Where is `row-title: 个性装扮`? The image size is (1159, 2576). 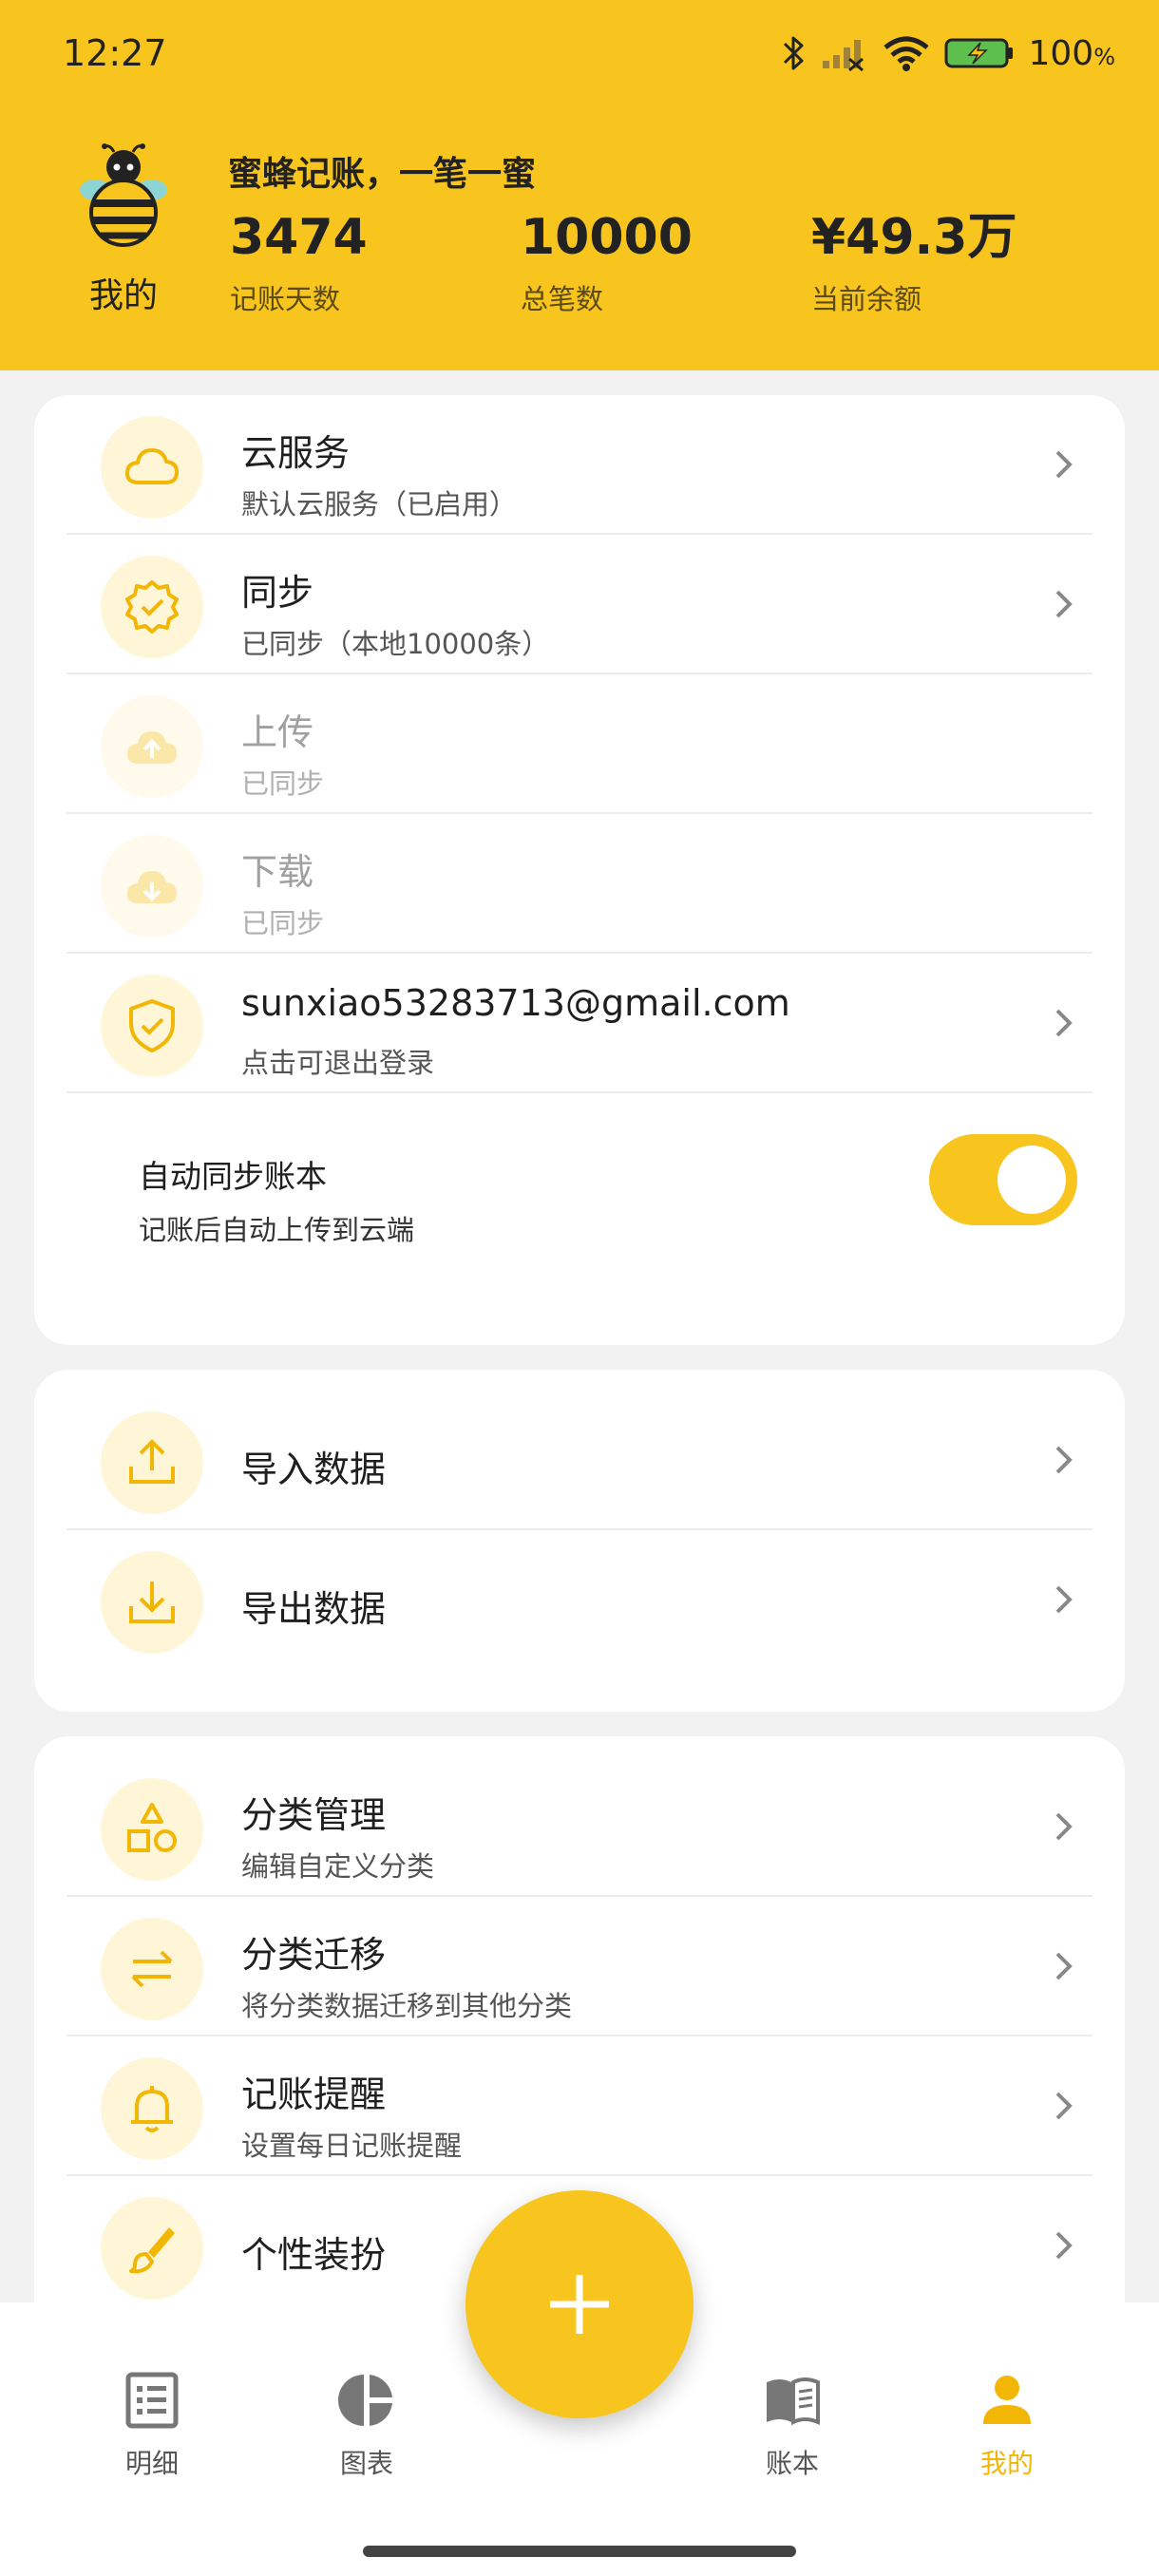 row-title: 个性装扮 is located at coordinates (314, 2255).